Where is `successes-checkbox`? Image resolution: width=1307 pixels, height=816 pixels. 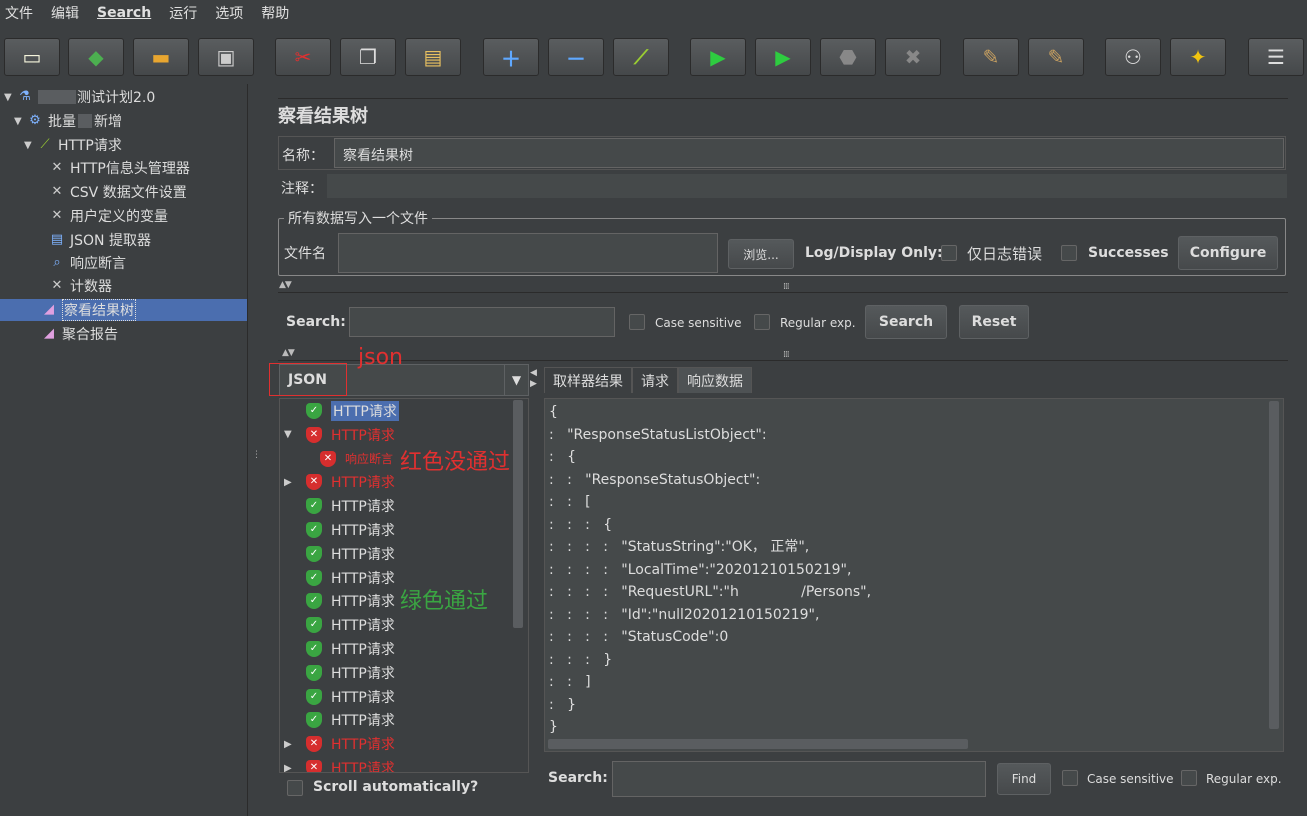 successes-checkbox is located at coordinates (1069, 253).